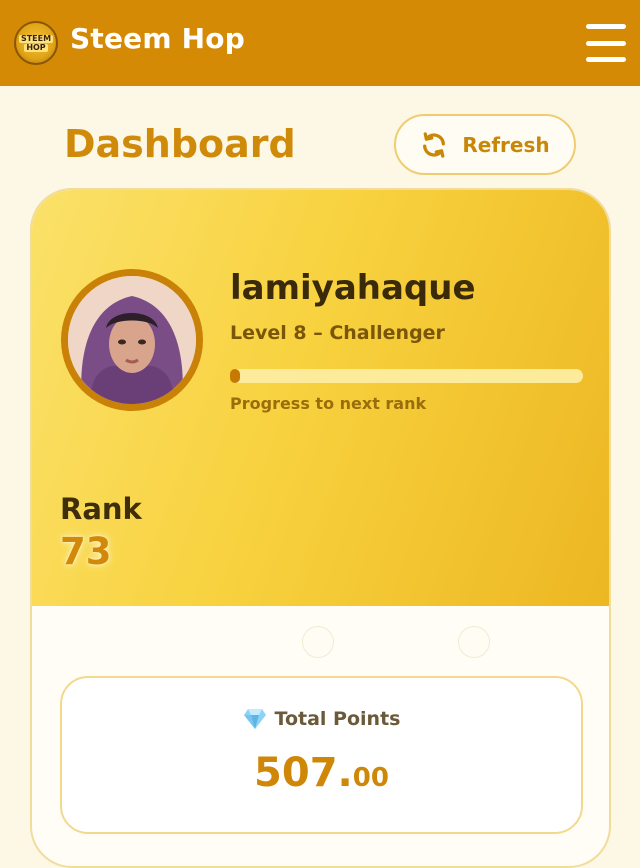 This screenshot has width=640, height=868. I want to click on level-text: Level 8 – Challenger, so click(337, 333).